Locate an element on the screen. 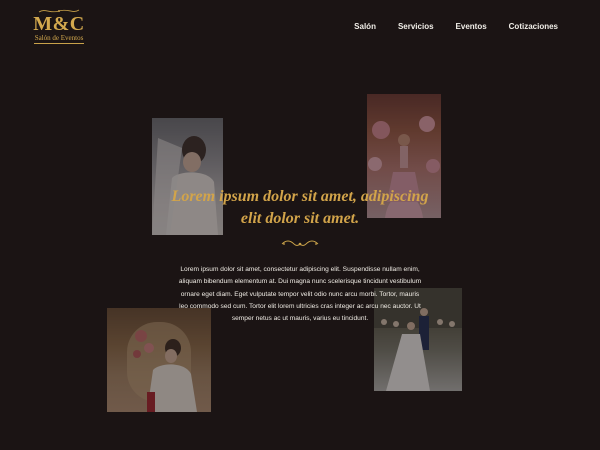  logo-underline is located at coordinates (59, 43).